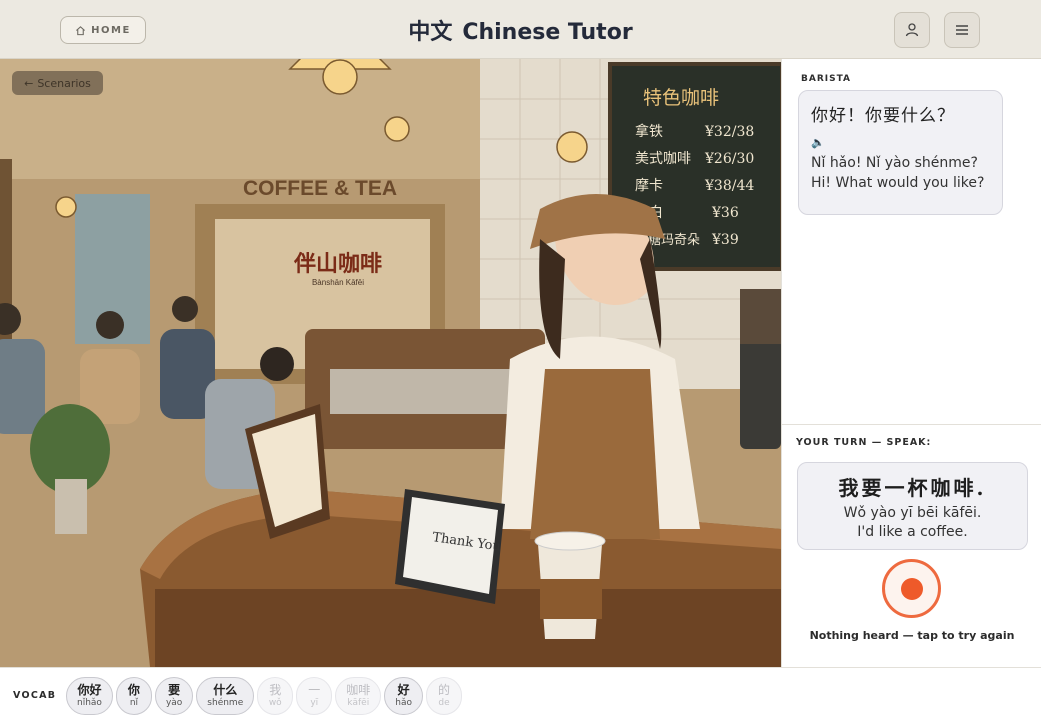 The width and height of the screenshot is (1041, 725). What do you see at coordinates (338, 282) in the screenshot?
I see `shop-name-pinyin: Bànshān Kāfēi` at bounding box center [338, 282].